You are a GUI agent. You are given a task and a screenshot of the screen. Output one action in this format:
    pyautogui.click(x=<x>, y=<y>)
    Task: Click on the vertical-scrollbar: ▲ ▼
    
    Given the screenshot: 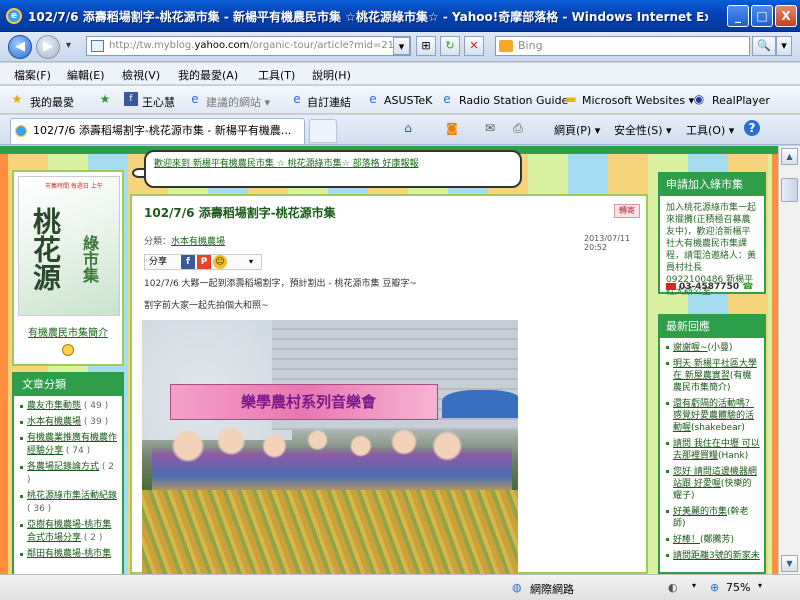 What is the action you would take?
    pyautogui.click(x=789, y=360)
    